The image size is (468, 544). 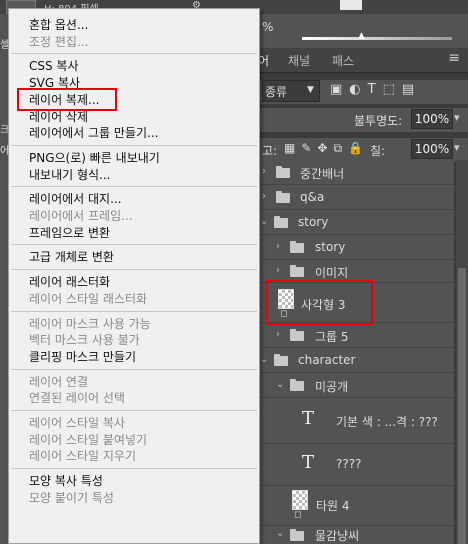 What do you see at coordinates (378, 121) in the screenshot?
I see `opacity-label: 불투명도:` at bounding box center [378, 121].